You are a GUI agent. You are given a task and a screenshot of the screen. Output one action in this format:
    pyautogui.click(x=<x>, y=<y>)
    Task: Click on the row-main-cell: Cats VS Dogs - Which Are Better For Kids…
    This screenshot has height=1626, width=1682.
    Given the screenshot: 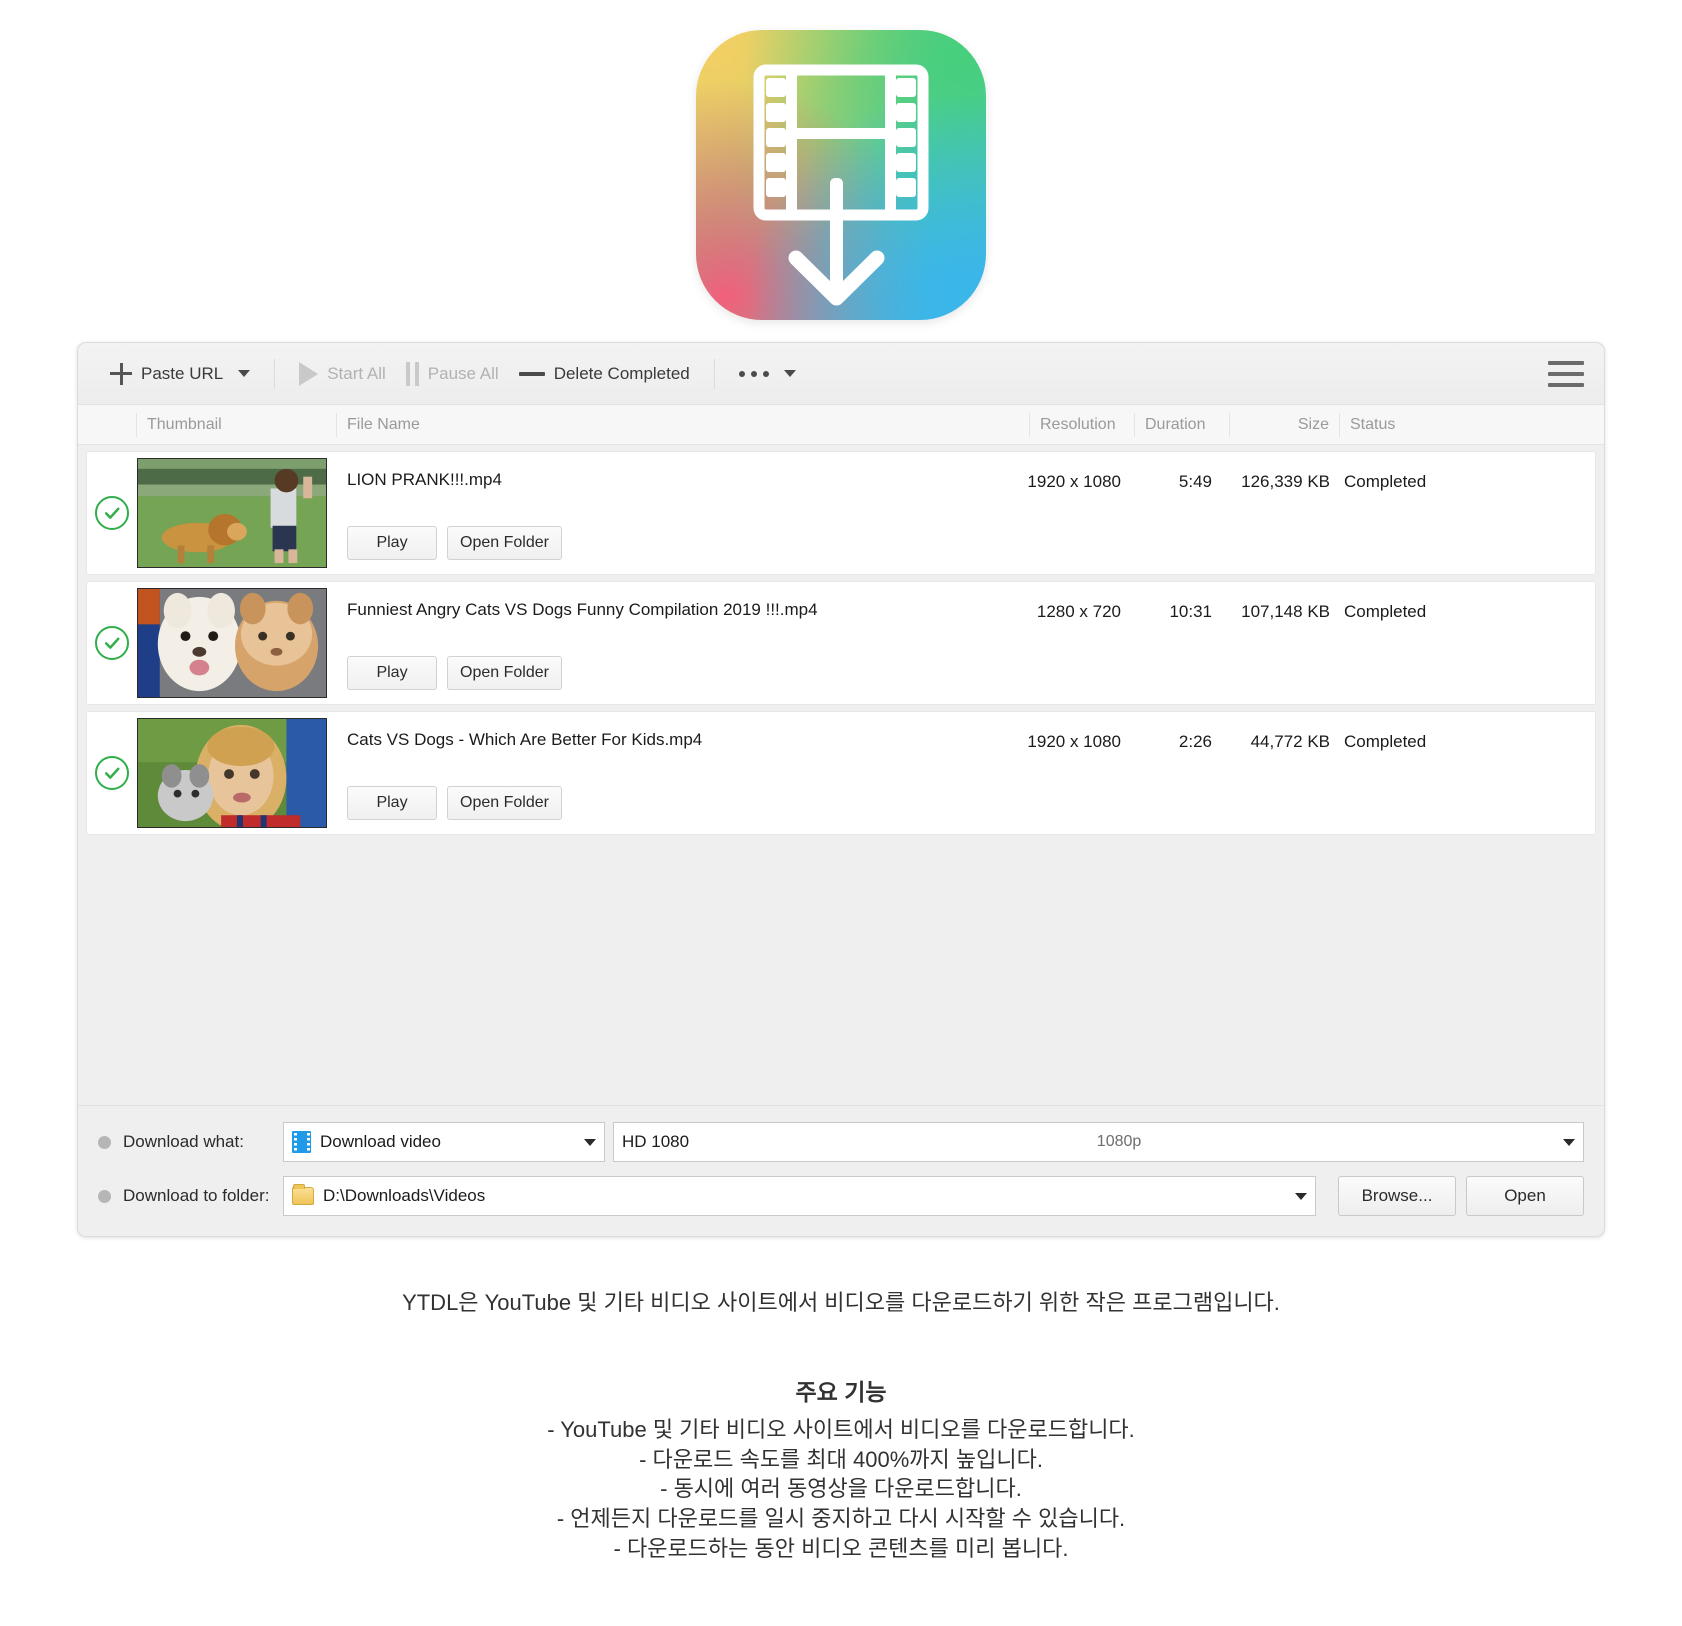 What is the action you would take?
    pyautogui.click(x=678, y=773)
    